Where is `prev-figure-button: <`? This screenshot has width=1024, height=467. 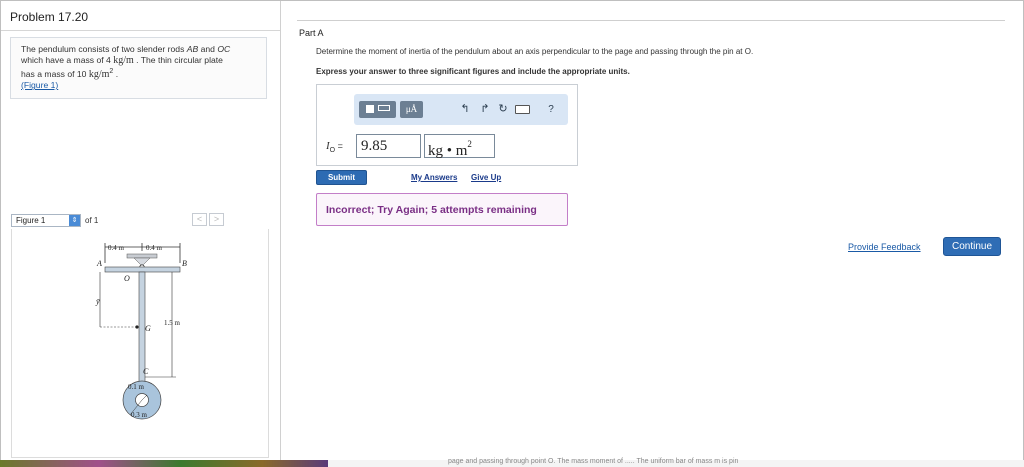 prev-figure-button: < is located at coordinates (199, 219).